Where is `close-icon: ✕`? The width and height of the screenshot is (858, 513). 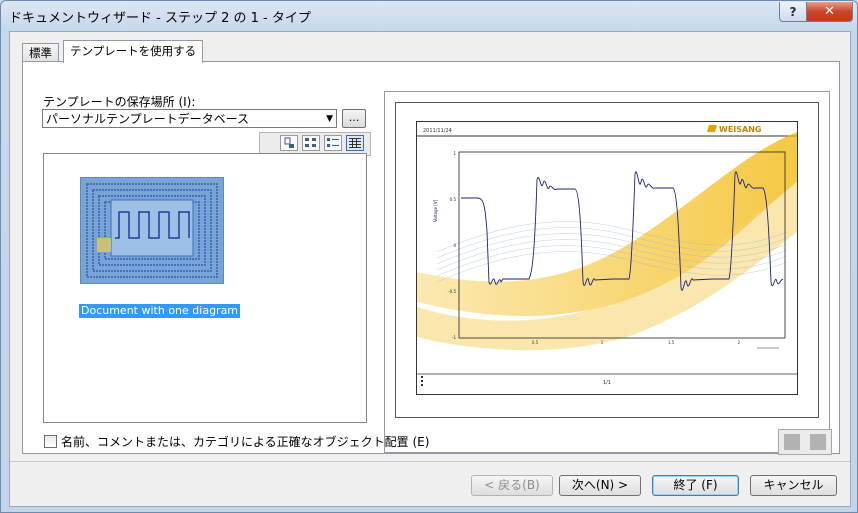 close-icon: ✕ is located at coordinates (829, 11).